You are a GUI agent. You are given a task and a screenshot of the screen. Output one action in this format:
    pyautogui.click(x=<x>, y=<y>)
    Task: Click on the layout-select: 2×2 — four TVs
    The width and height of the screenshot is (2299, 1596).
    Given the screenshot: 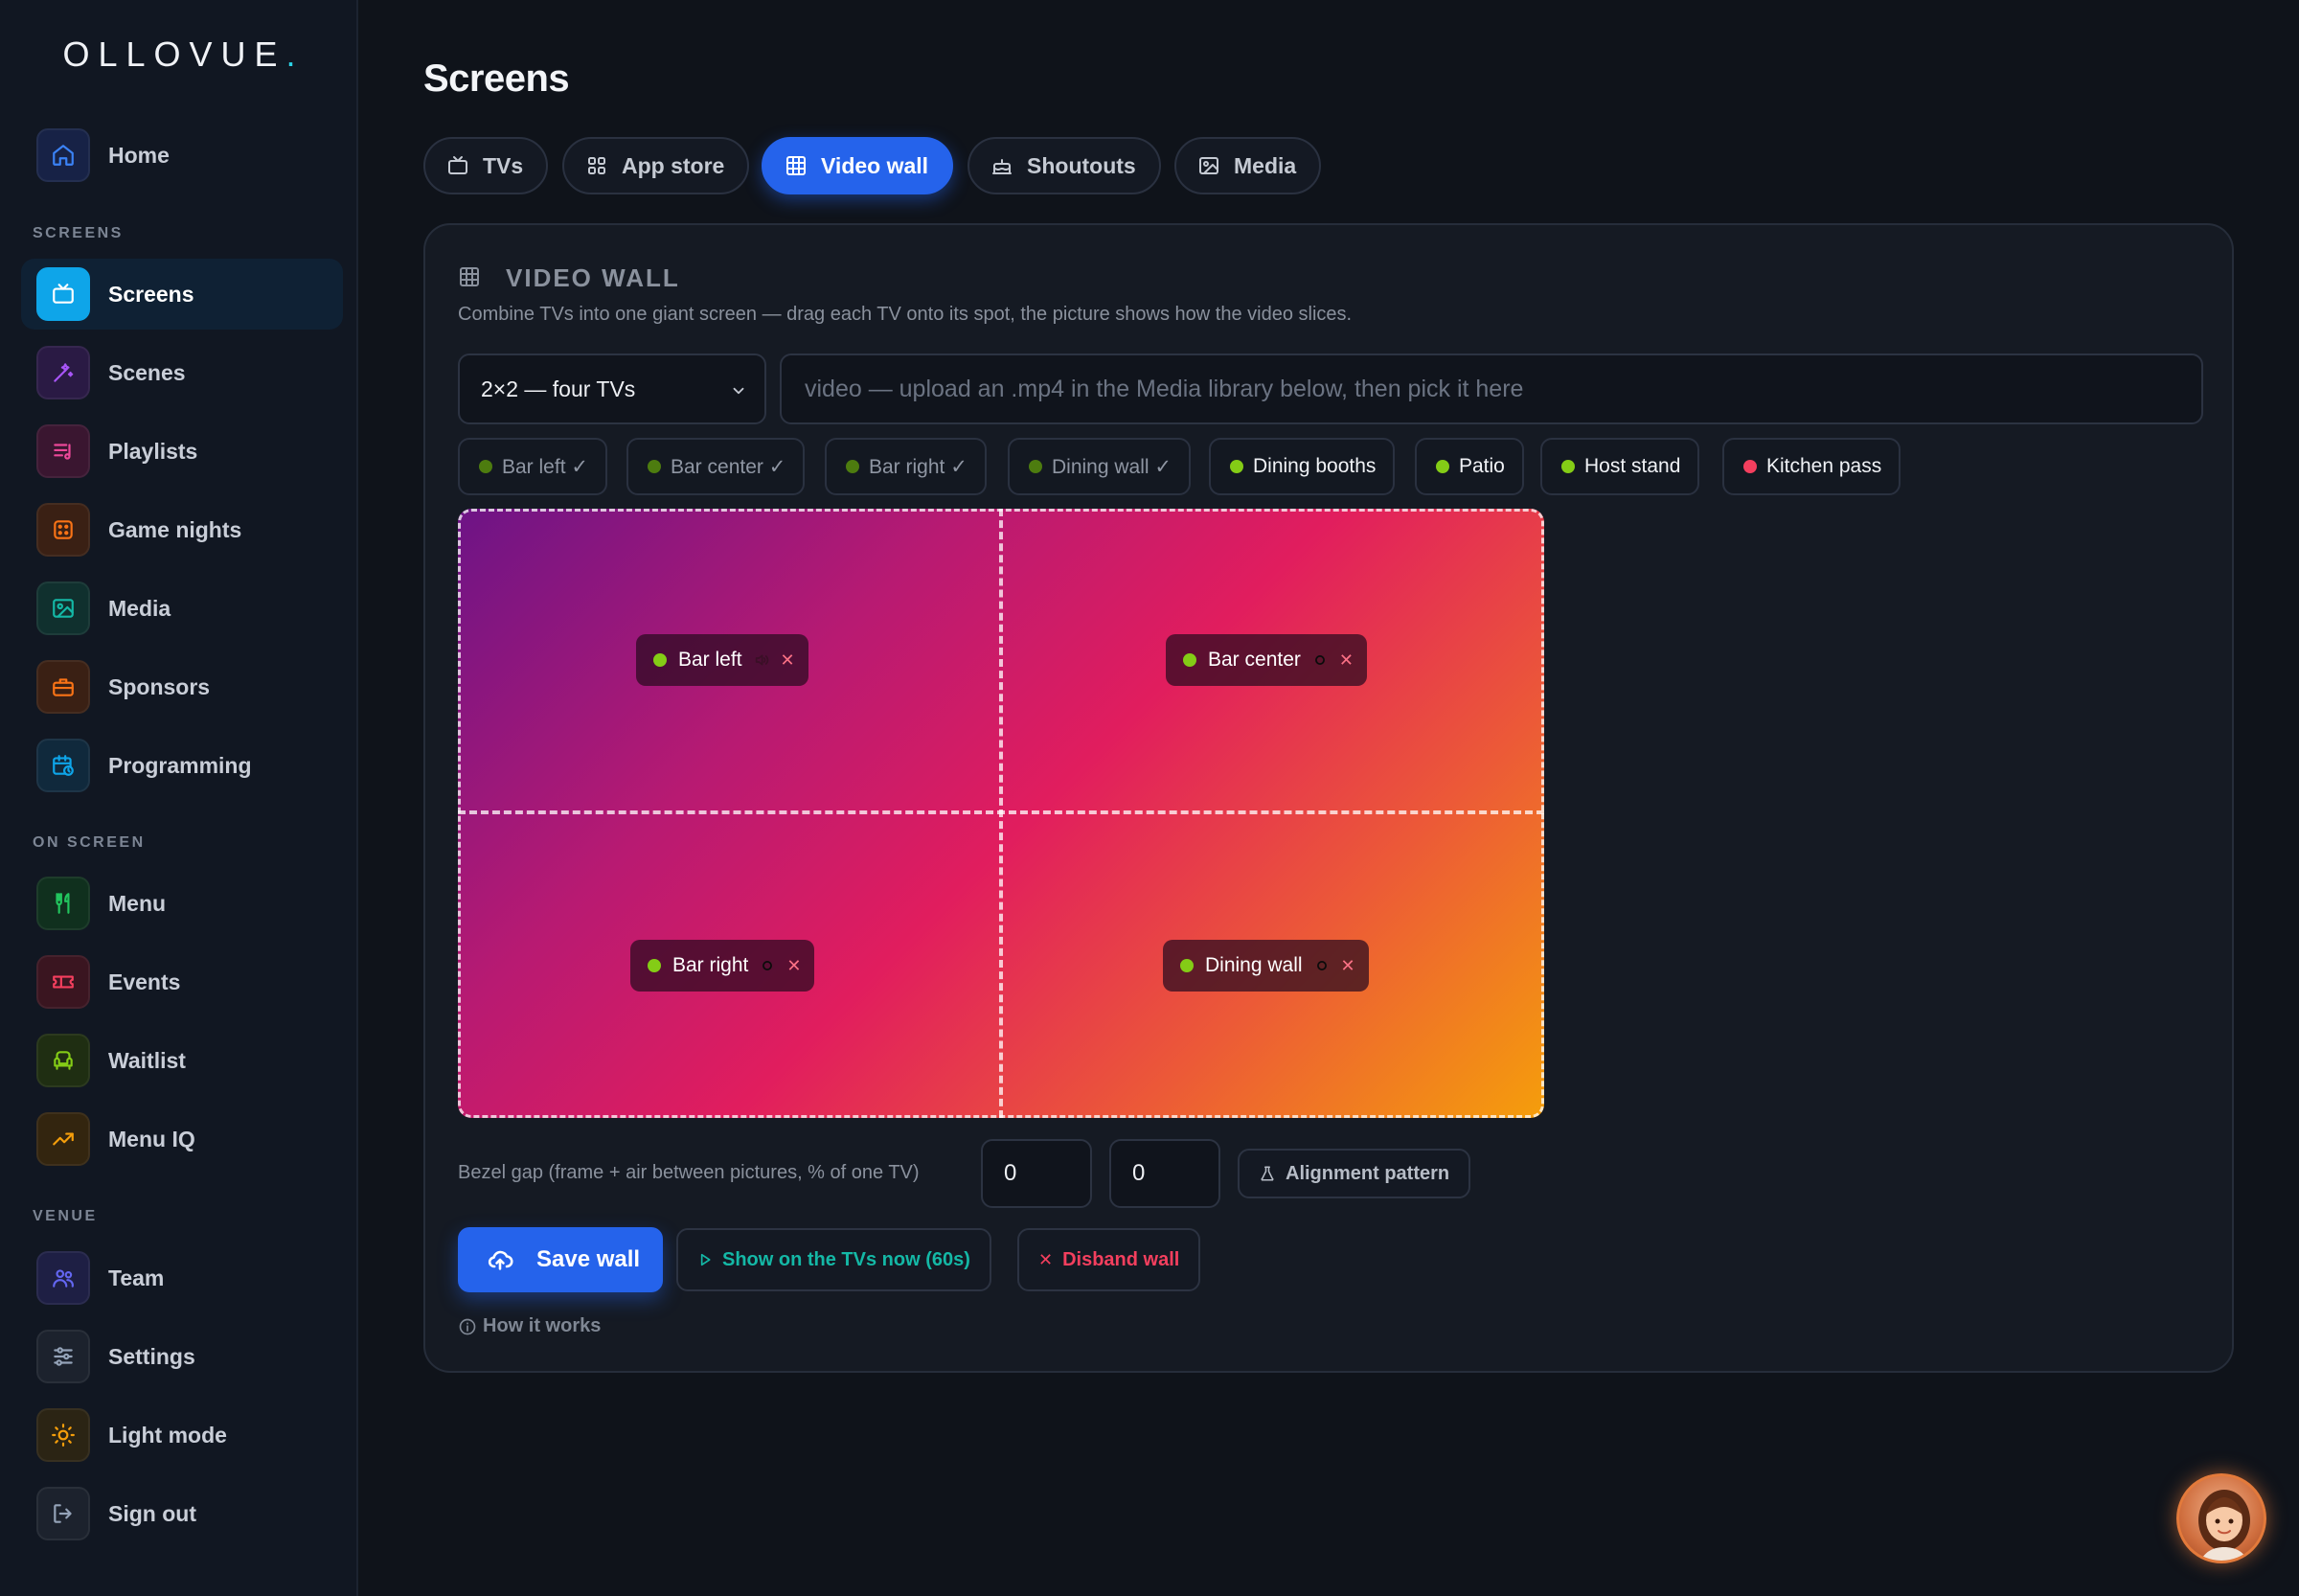 What is the action you would take?
    pyautogui.click(x=612, y=388)
    